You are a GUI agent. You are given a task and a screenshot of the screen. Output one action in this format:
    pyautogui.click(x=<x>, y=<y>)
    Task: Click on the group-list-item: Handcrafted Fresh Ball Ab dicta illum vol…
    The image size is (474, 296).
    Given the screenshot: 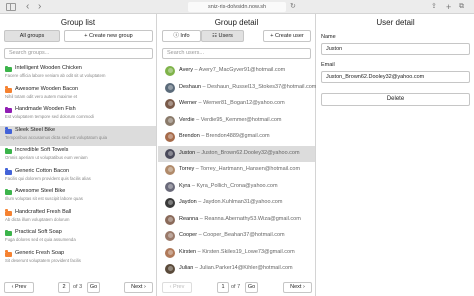 What is the action you would take?
    pyautogui.click(x=78, y=218)
    